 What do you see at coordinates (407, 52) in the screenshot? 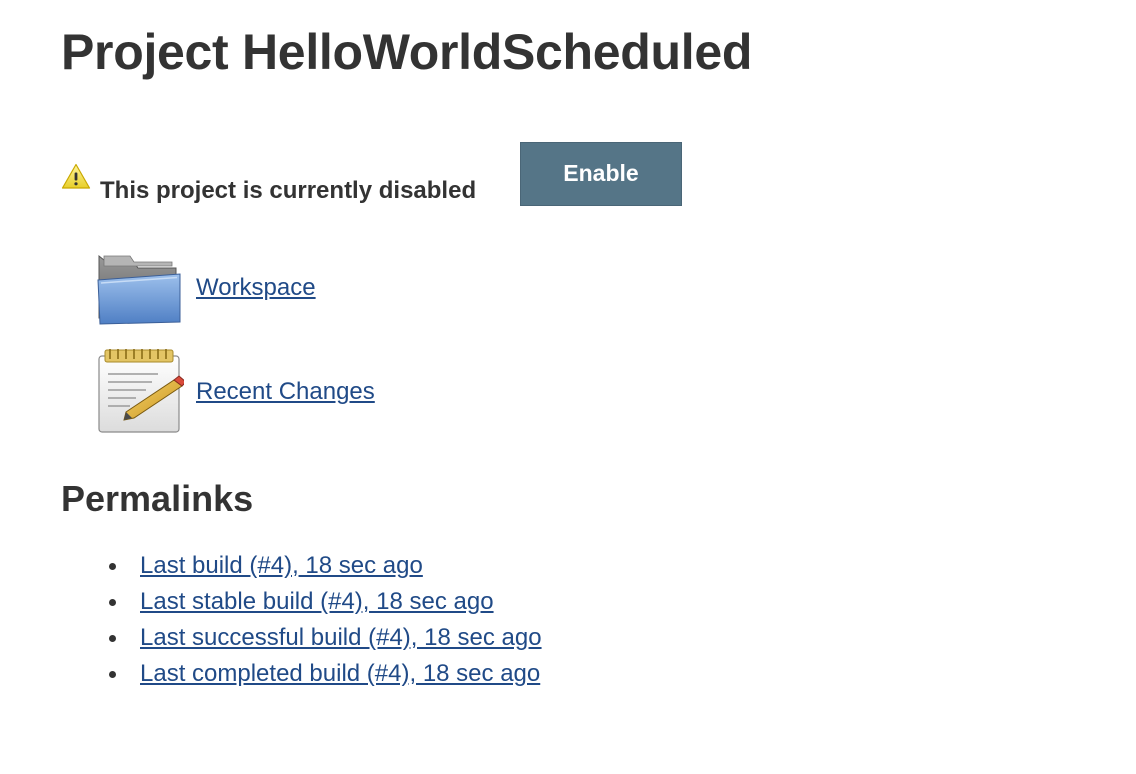
I see `page-title: Project HelloWorldScheduled` at bounding box center [407, 52].